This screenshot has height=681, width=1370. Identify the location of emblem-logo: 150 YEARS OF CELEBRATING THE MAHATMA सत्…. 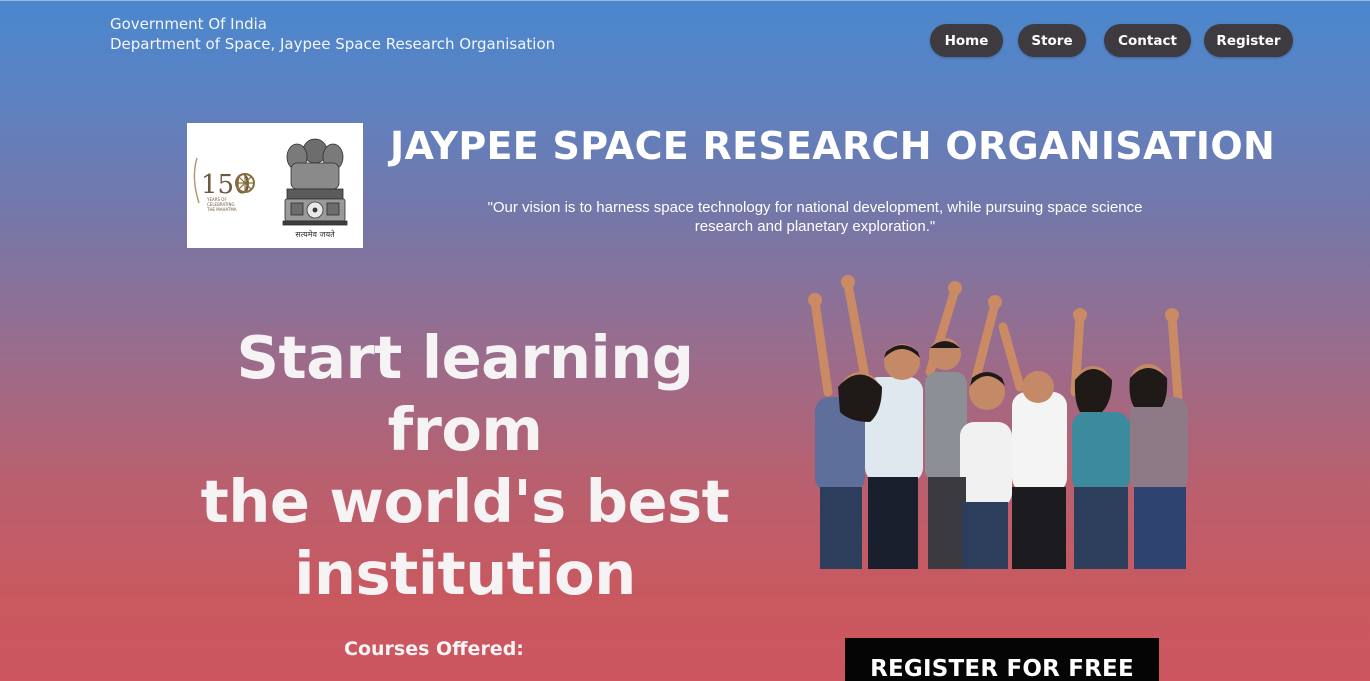
(270, 188).